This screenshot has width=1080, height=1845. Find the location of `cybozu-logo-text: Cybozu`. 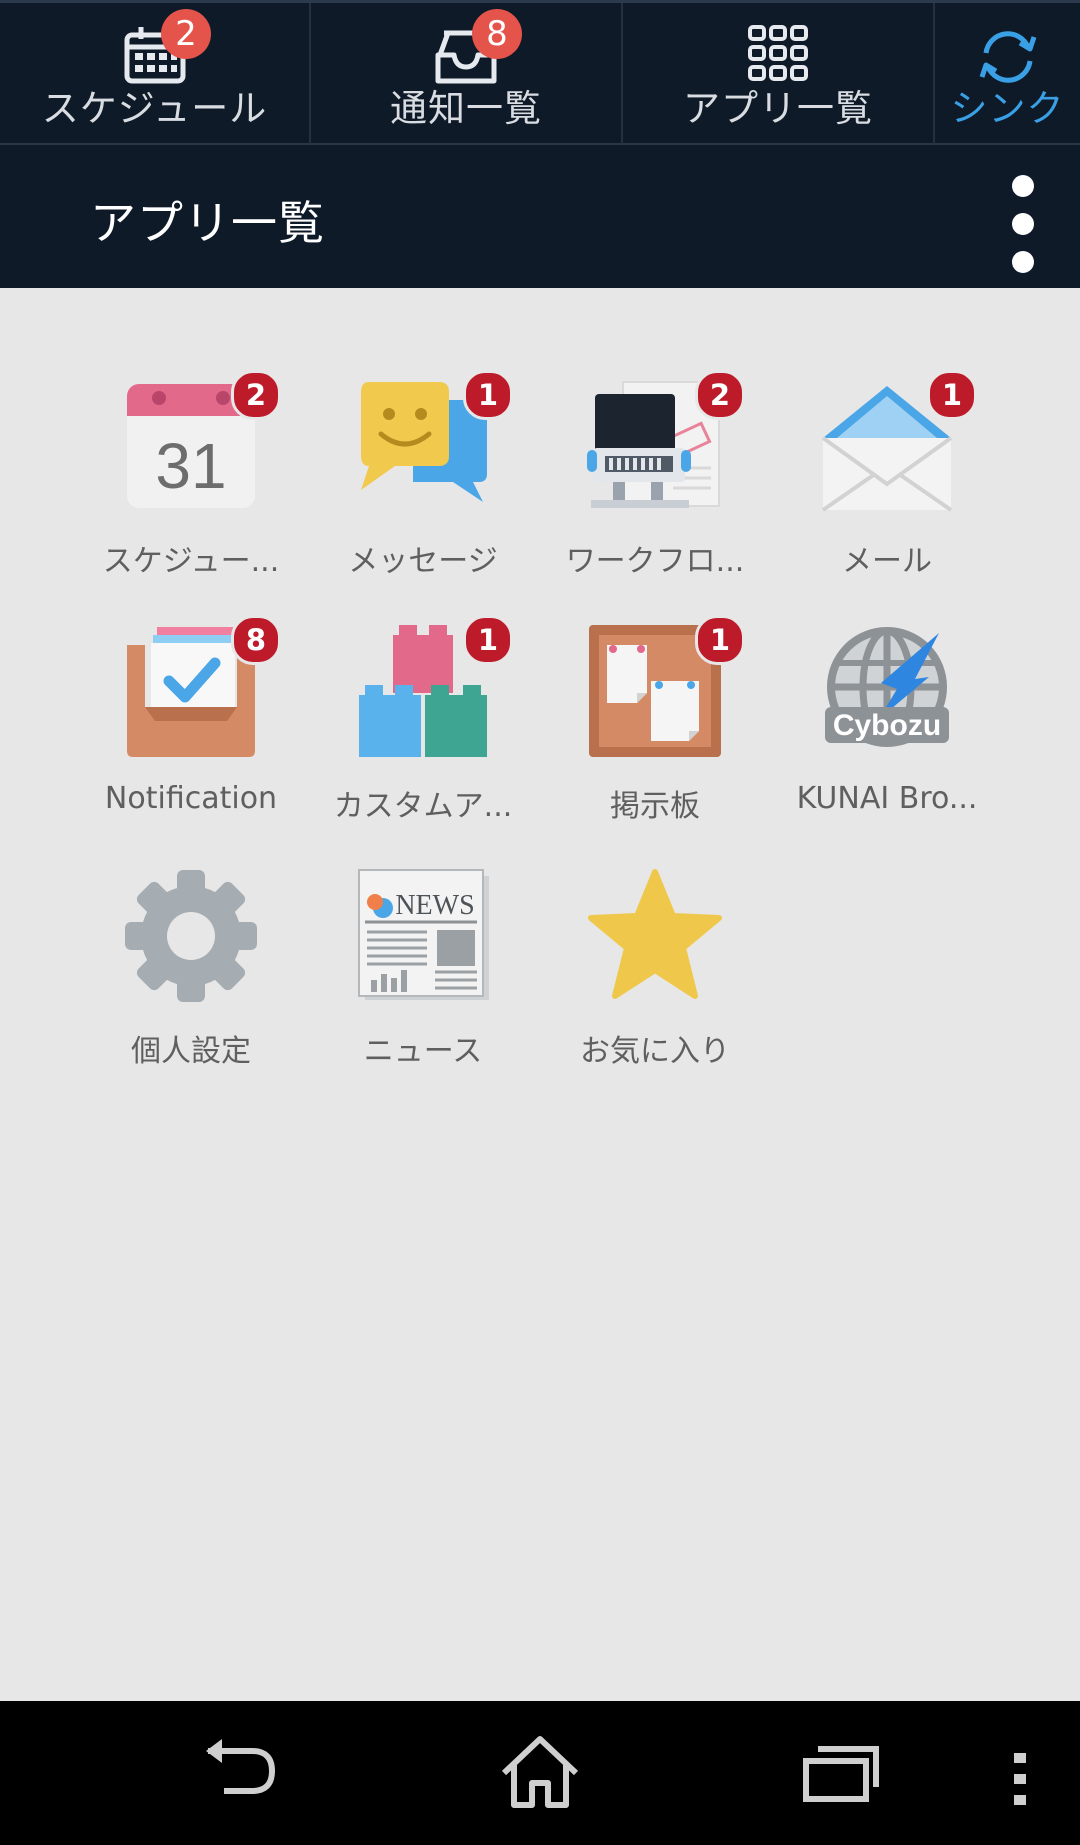

cybozu-logo-text: Cybozu is located at coordinates (887, 725).